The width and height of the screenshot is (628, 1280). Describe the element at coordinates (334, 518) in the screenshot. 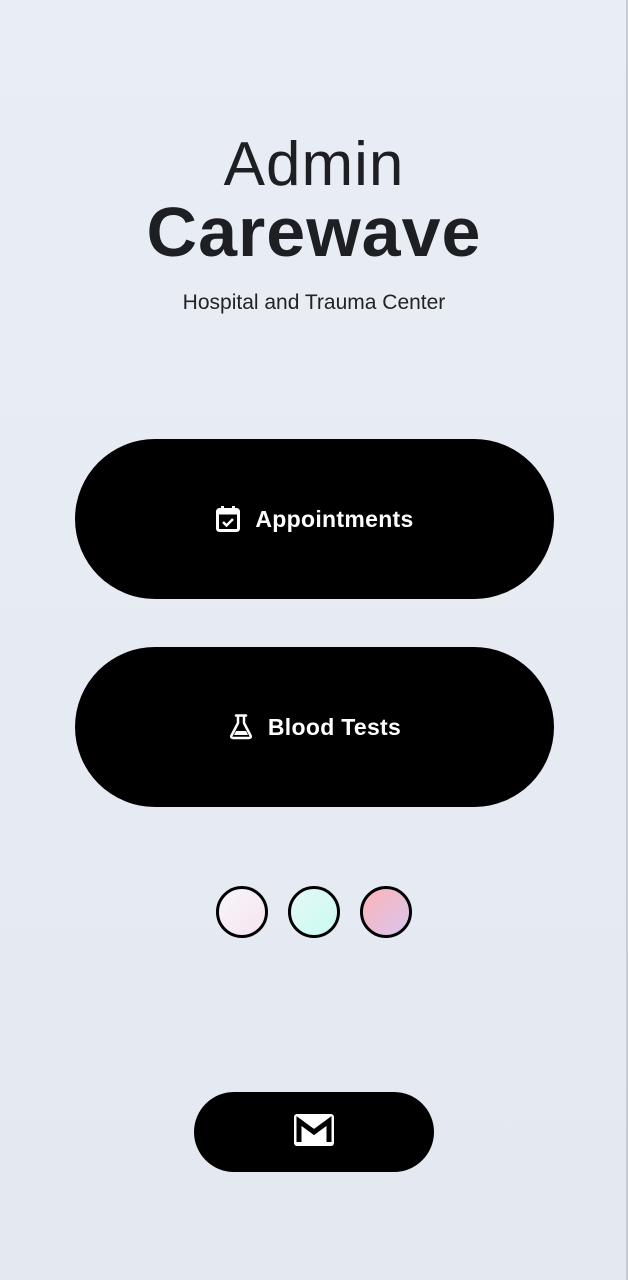

I see `appointments-label: Appointments` at that location.